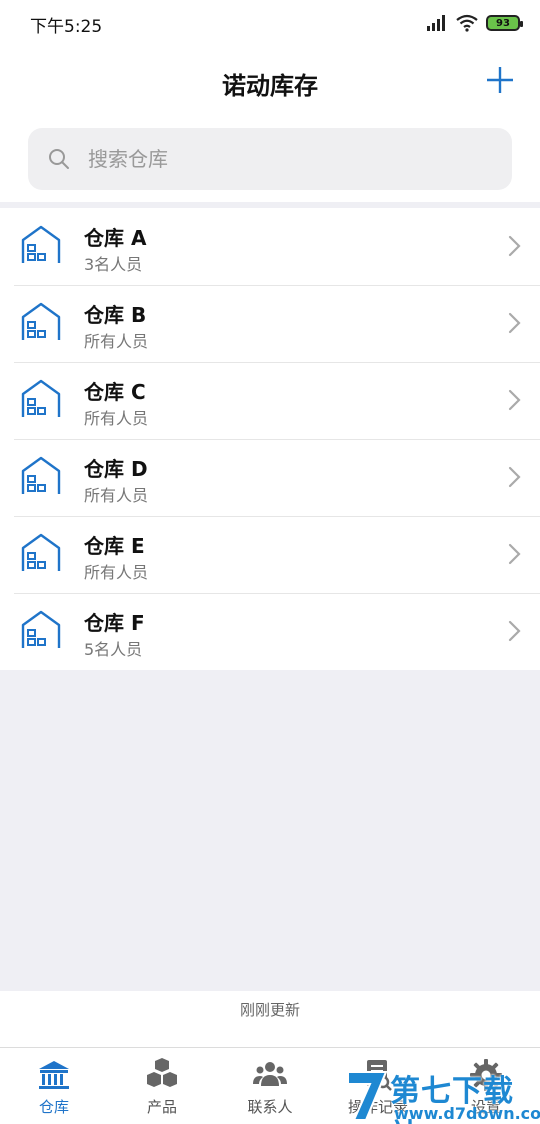 The height and width of the screenshot is (1124, 540). I want to click on status-icons: 93, so click(474, 23).